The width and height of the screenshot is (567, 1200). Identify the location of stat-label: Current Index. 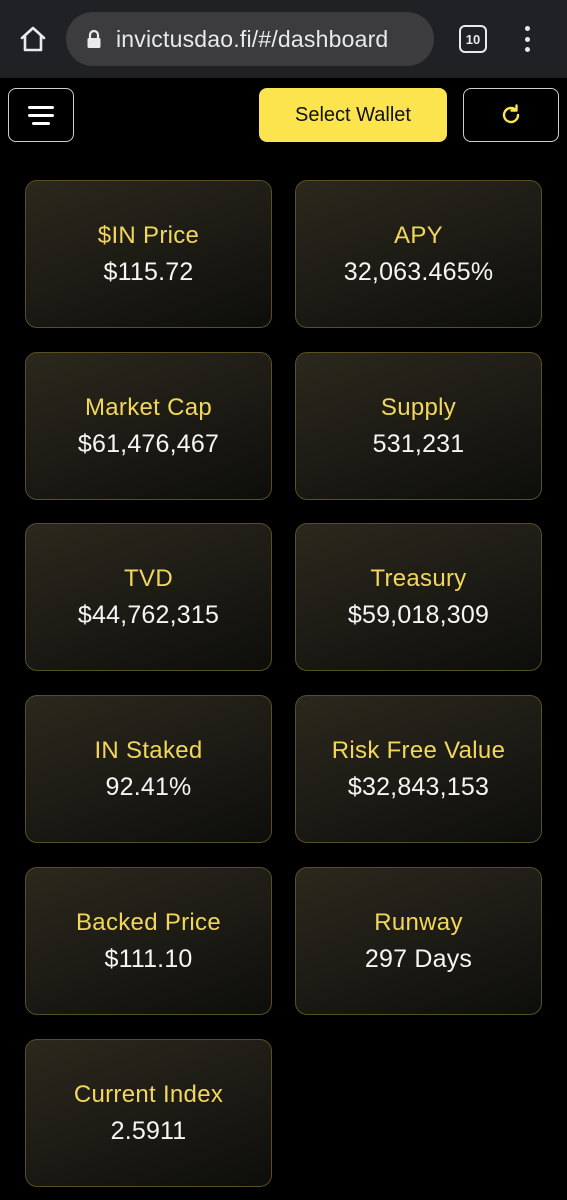
(148, 1094).